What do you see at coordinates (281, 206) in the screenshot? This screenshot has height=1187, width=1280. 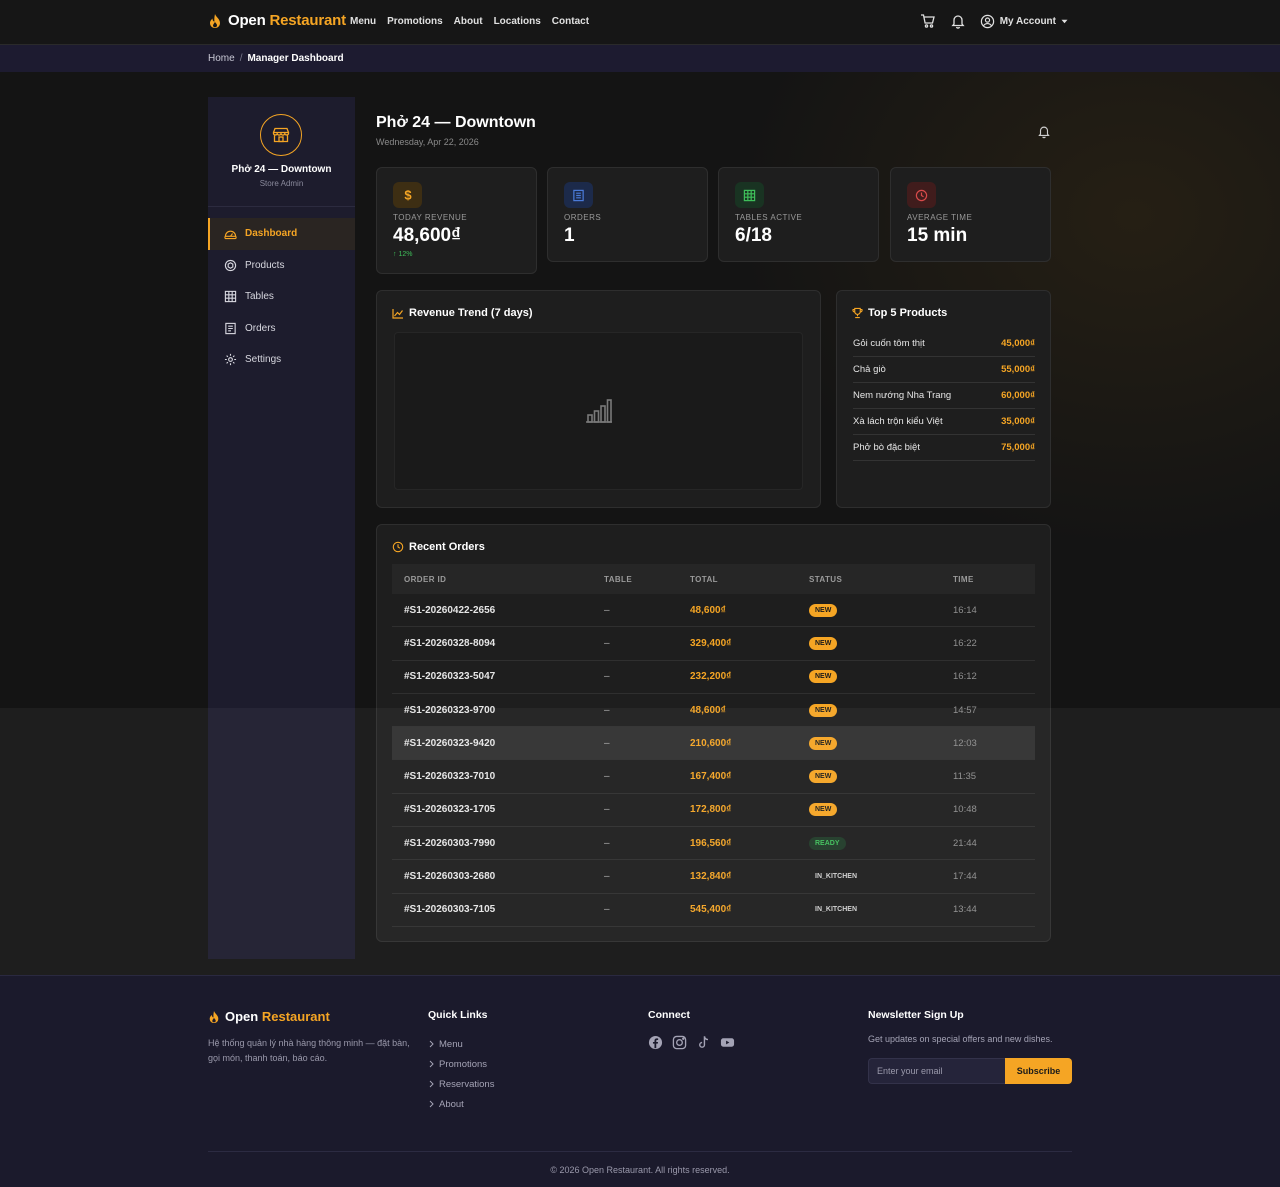 I see `sidebar-divider` at bounding box center [281, 206].